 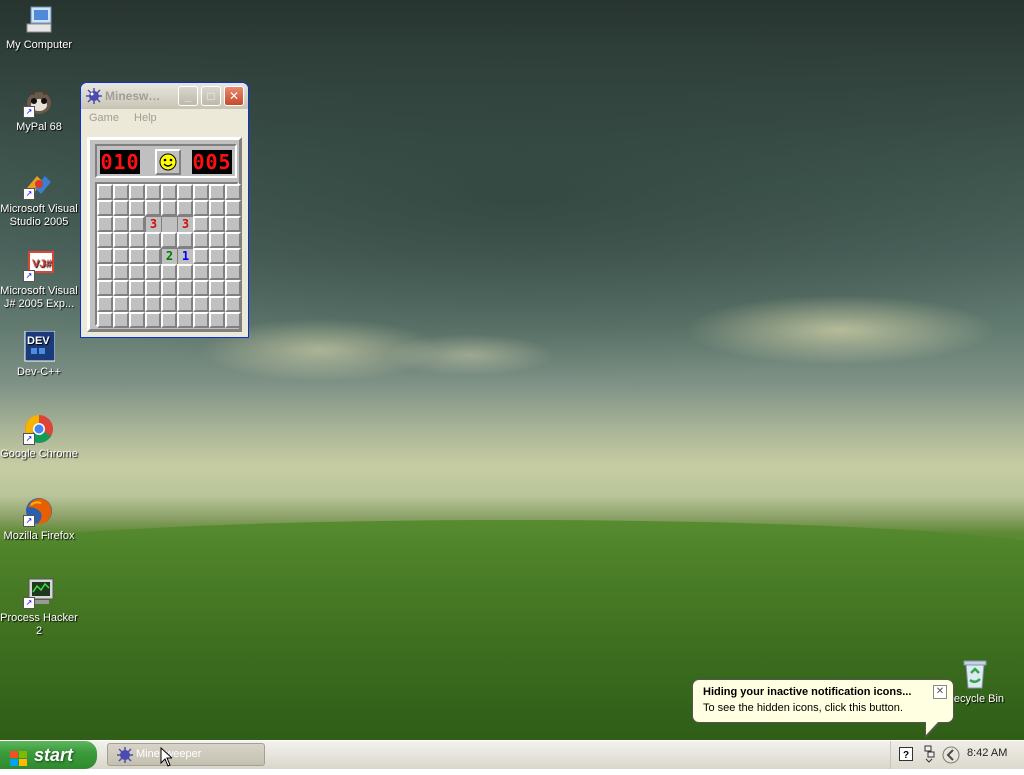 I want to click on desktop-icon-firefox: ↗ Mozilla Firefox, so click(x=39, y=519).